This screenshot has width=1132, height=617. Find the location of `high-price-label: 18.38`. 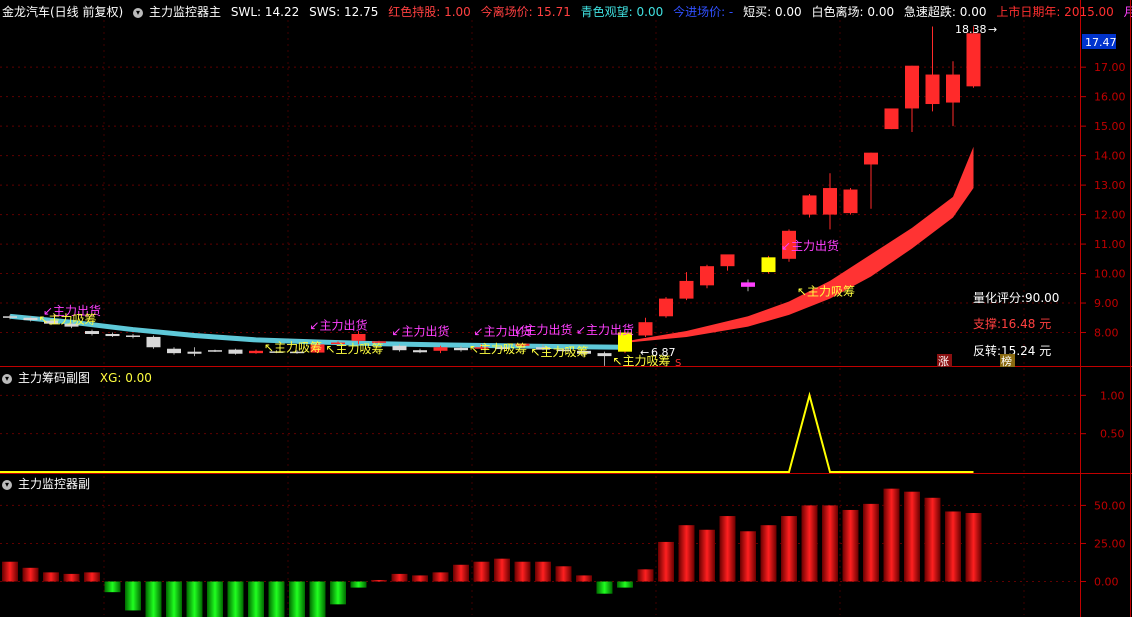

high-price-label: 18.38 is located at coordinates (971, 29).